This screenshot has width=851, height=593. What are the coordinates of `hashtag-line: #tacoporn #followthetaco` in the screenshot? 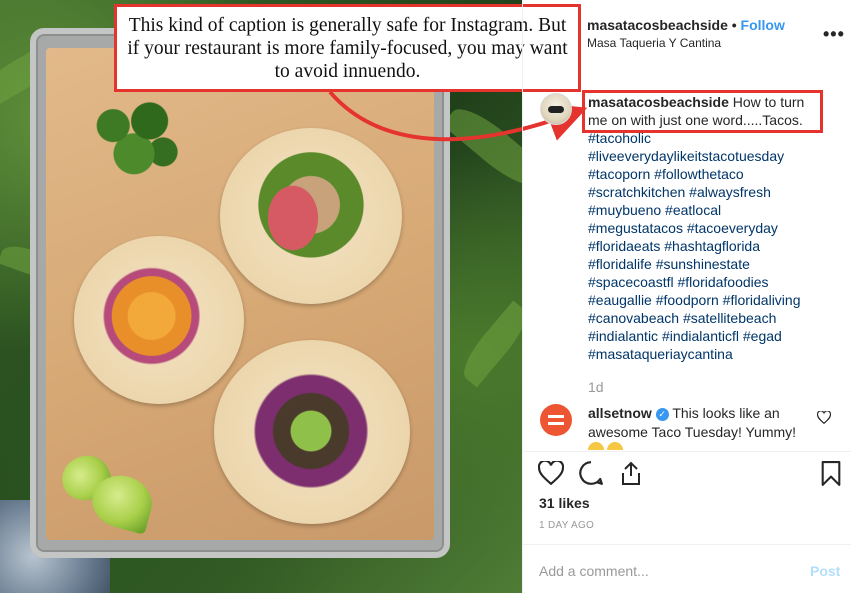 It's located at (708, 174).